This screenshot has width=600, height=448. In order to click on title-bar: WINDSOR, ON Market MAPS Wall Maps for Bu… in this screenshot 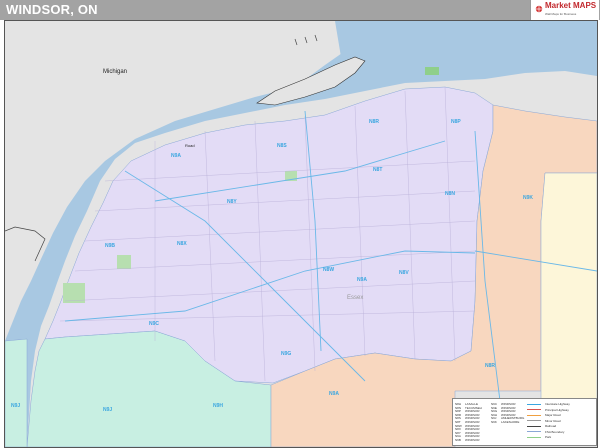, I will do `click(300, 10)`.